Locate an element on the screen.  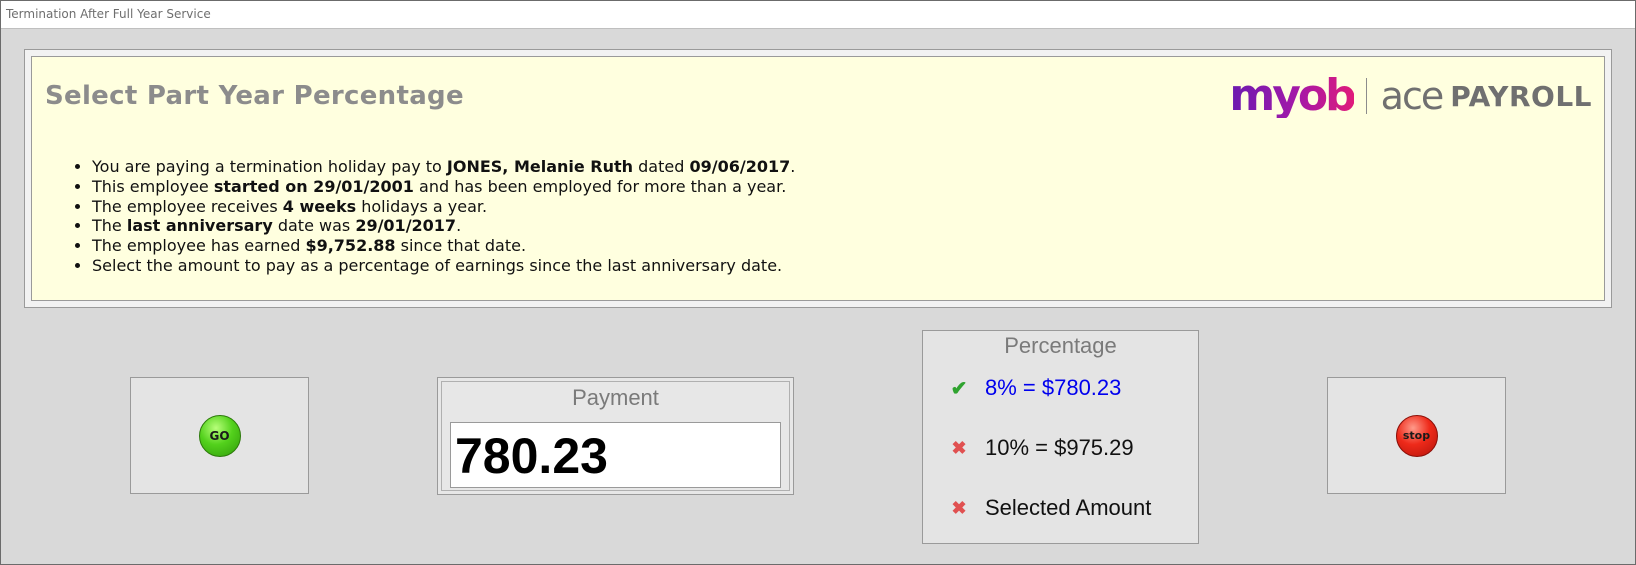
info-text: The employee has earned is located at coordinates (199, 246).